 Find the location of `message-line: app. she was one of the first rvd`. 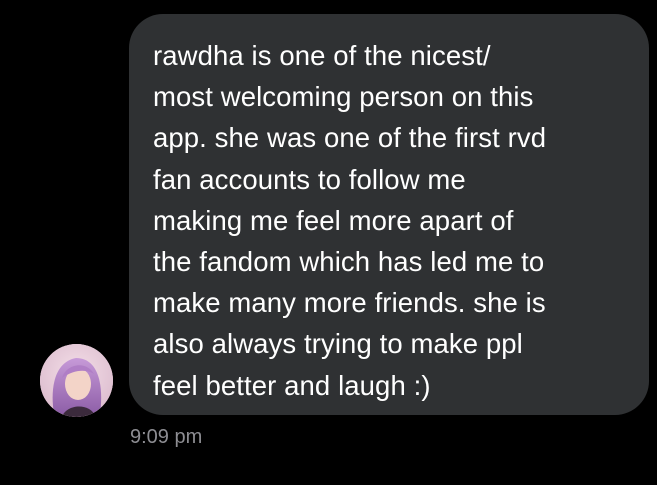

message-line: app. she was one of the first rvd is located at coordinates (350, 138).